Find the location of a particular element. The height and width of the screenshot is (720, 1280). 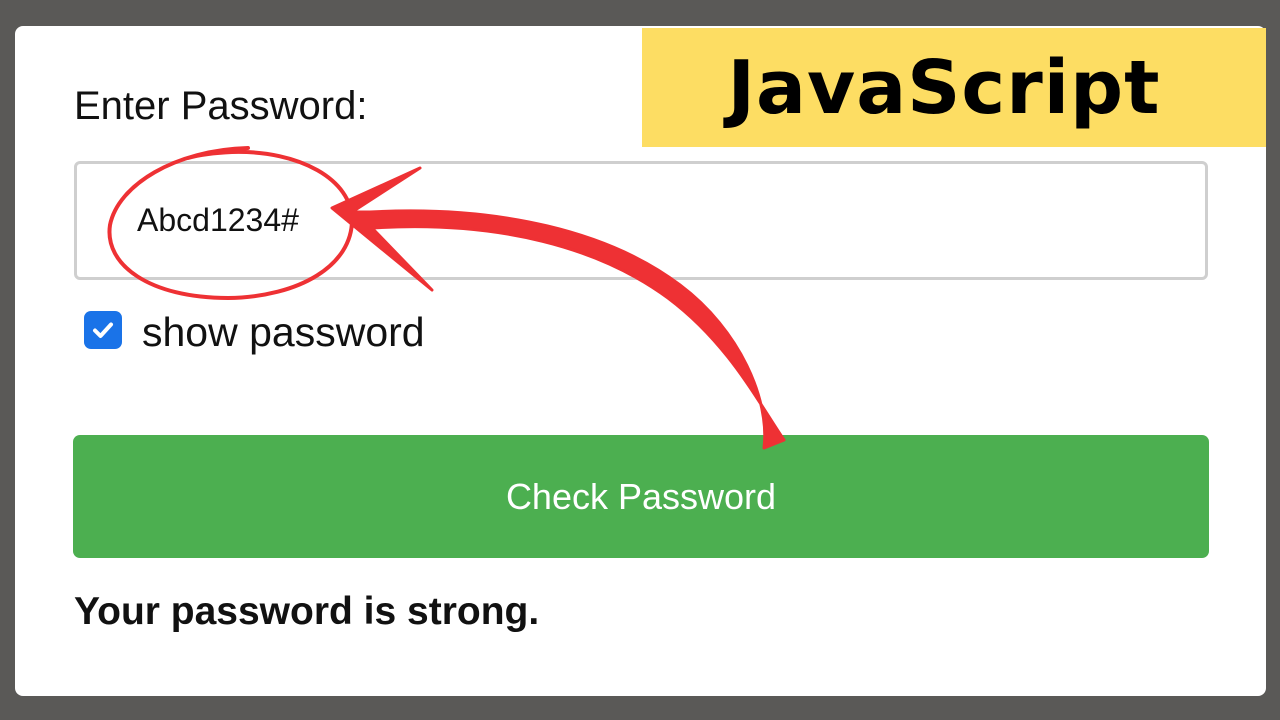

result-message: Your password is strong. is located at coordinates (307, 611).